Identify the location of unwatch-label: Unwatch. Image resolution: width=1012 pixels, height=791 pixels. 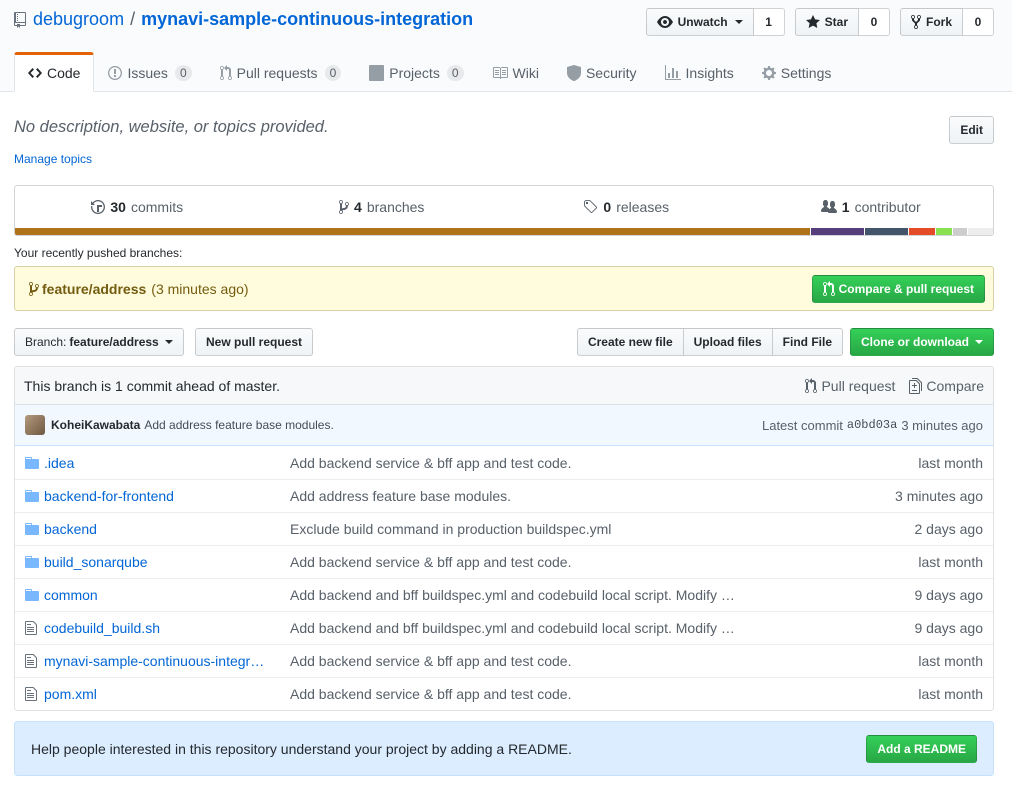
(702, 22).